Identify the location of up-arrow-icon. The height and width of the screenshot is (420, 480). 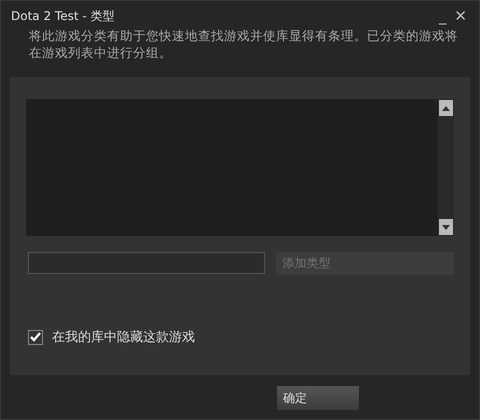
(446, 108).